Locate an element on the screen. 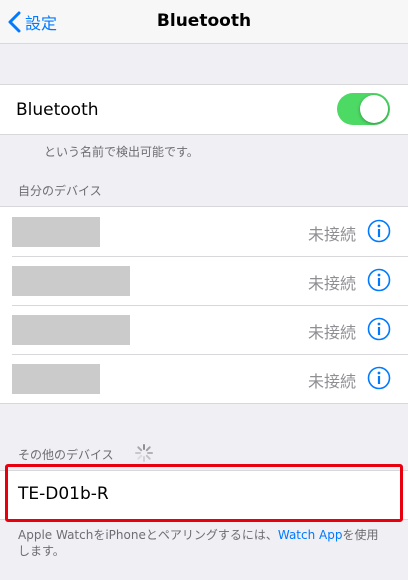  other-devices-header: その他のデバイス is located at coordinates (66, 455).